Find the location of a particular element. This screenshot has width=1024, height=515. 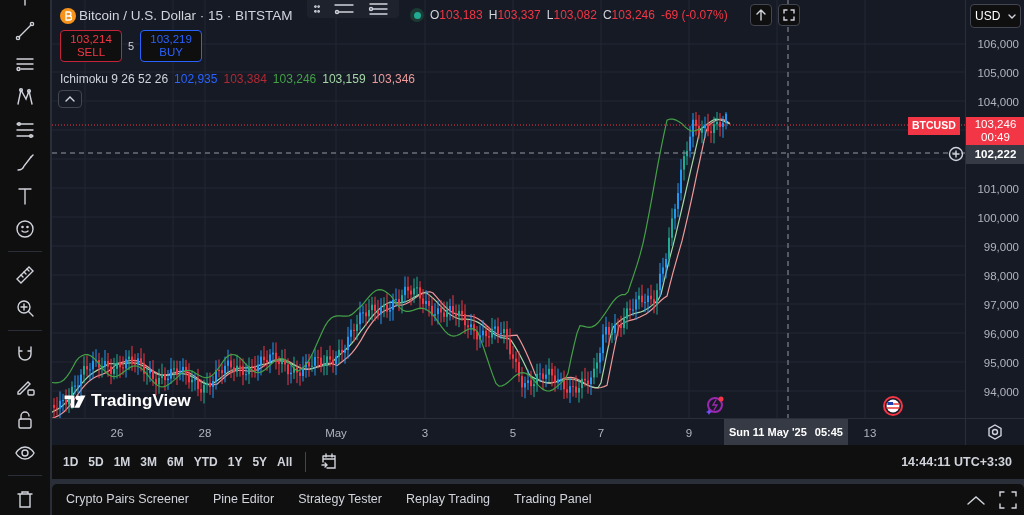

time-tick: 5 is located at coordinates (513, 433).